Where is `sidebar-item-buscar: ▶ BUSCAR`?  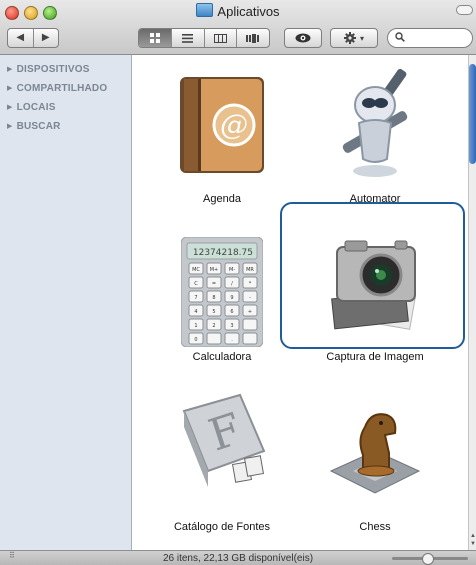
sidebar-item-buscar: ▶ BUSCAR is located at coordinates (34, 126).